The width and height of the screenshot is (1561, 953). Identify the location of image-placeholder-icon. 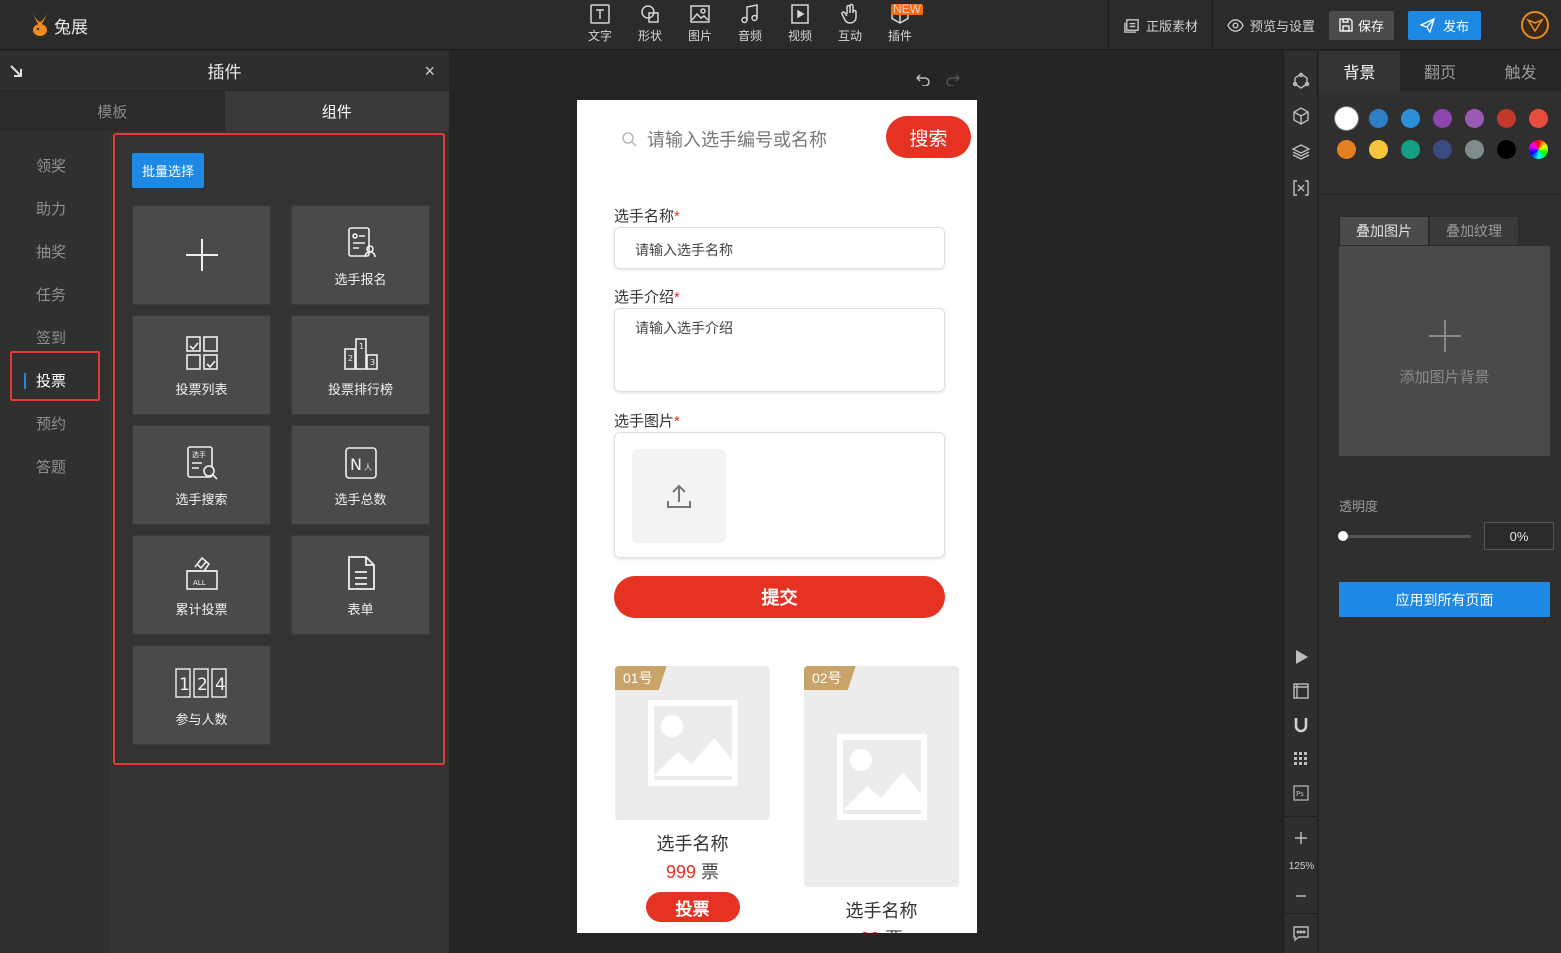
(881, 776).